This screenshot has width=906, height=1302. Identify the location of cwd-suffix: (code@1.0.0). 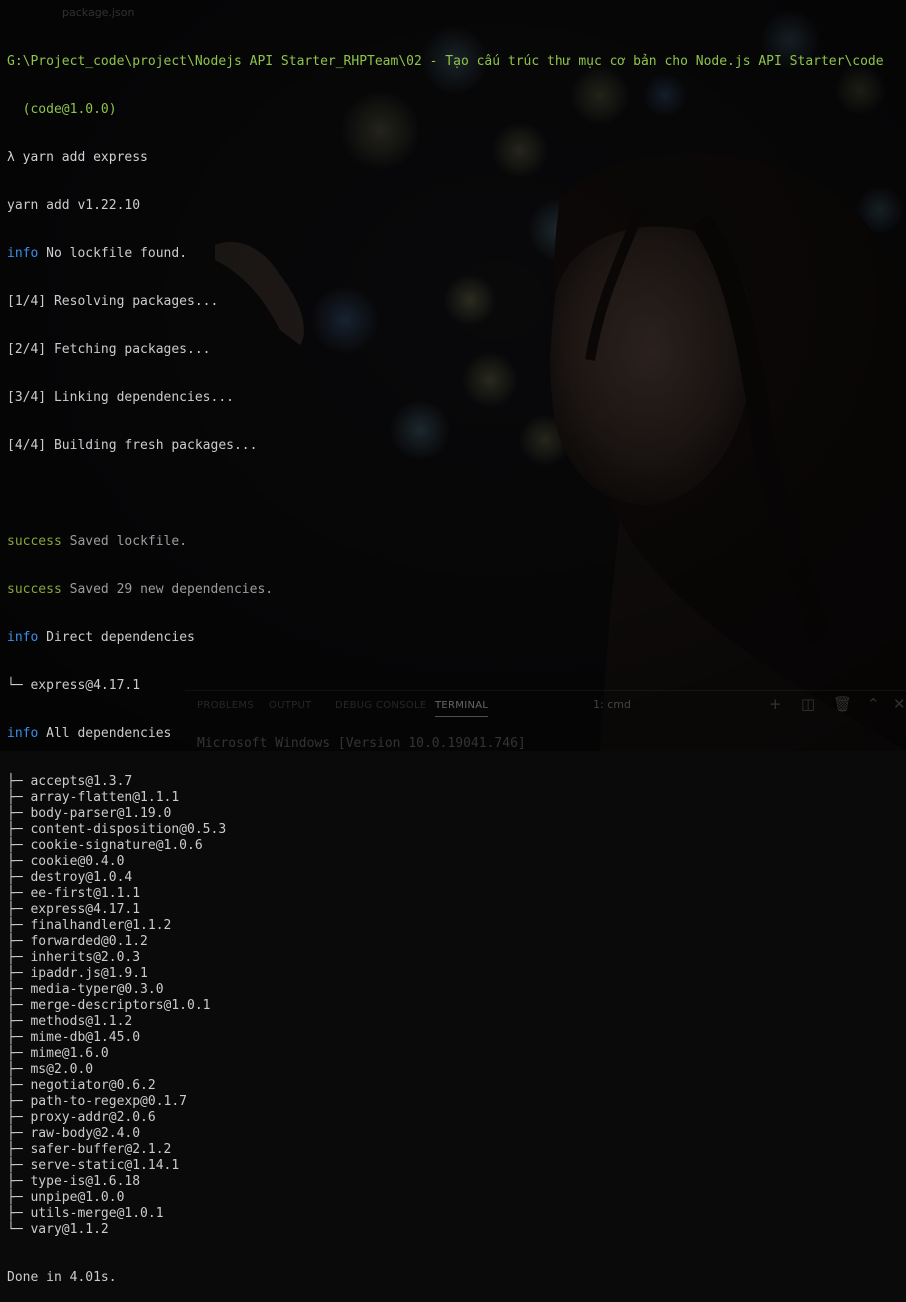
(62, 109).